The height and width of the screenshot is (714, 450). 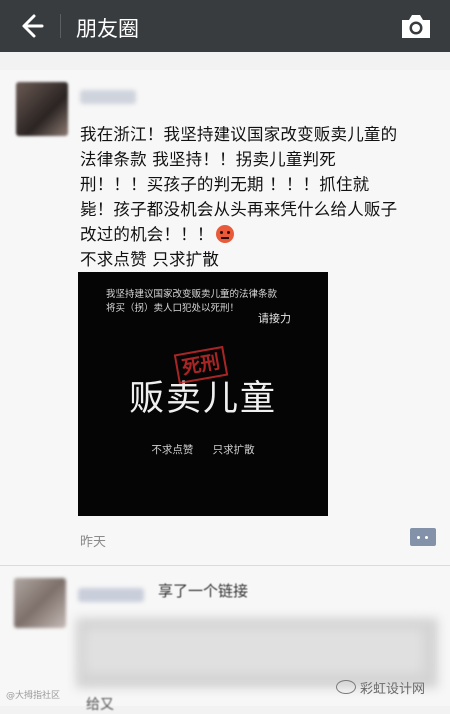 I want to click on post-text-line-with-emoji: 改过的机会！！！, so click(x=259, y=234).